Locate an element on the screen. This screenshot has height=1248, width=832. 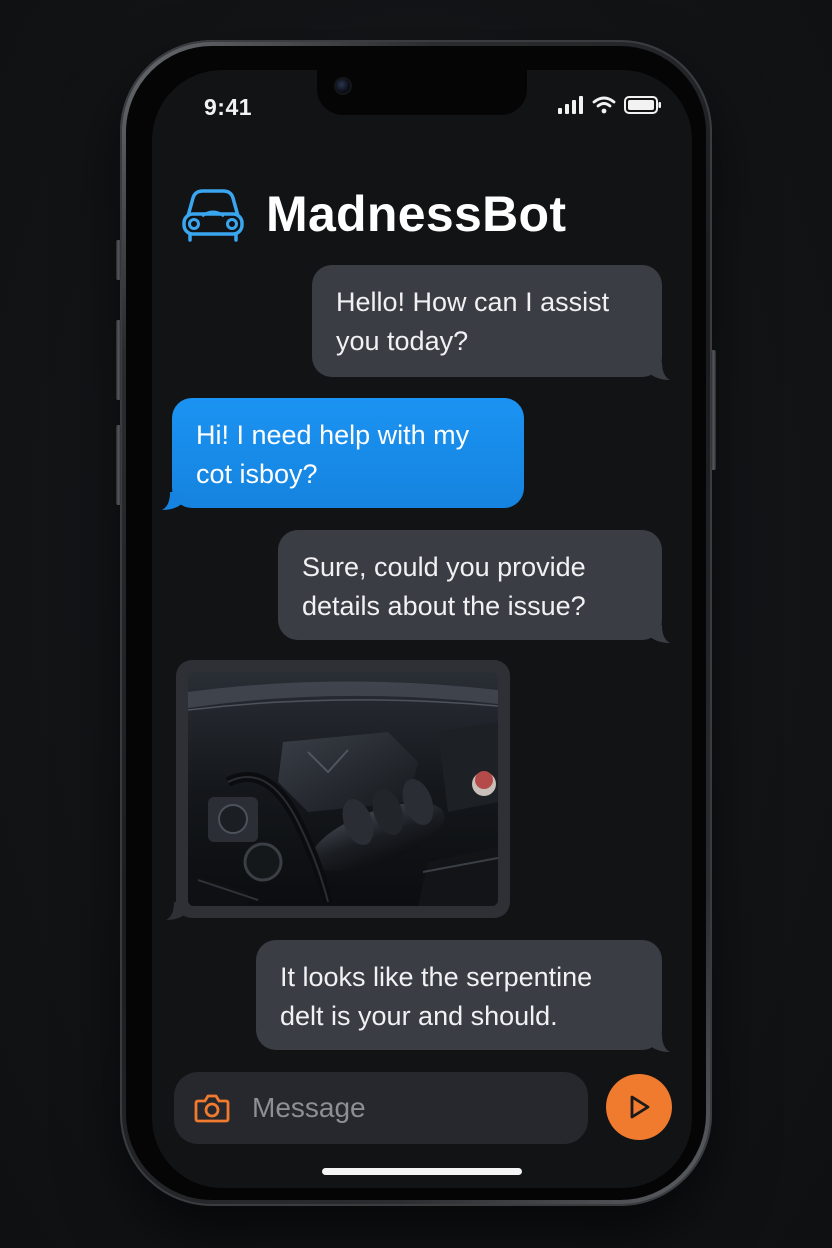
signal-icon is located at coordinates (570, 105).